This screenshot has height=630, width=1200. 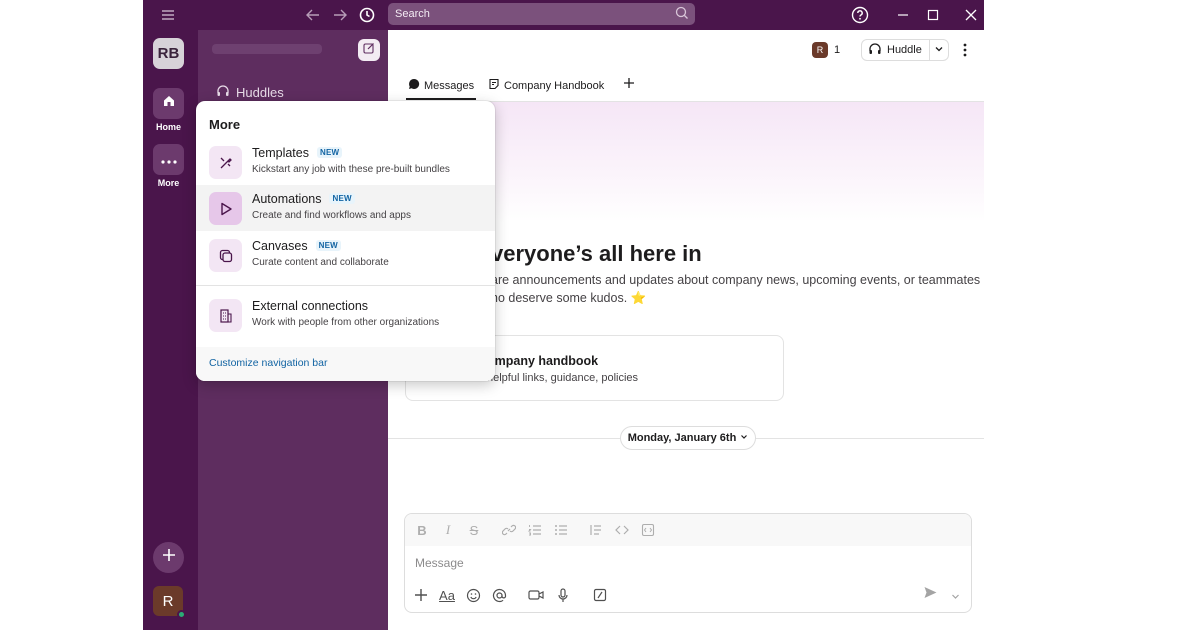 What do you see at coordinates (903, 15) in the screenshot?
I see `minimize-icon` at bounding box center [903, 15].